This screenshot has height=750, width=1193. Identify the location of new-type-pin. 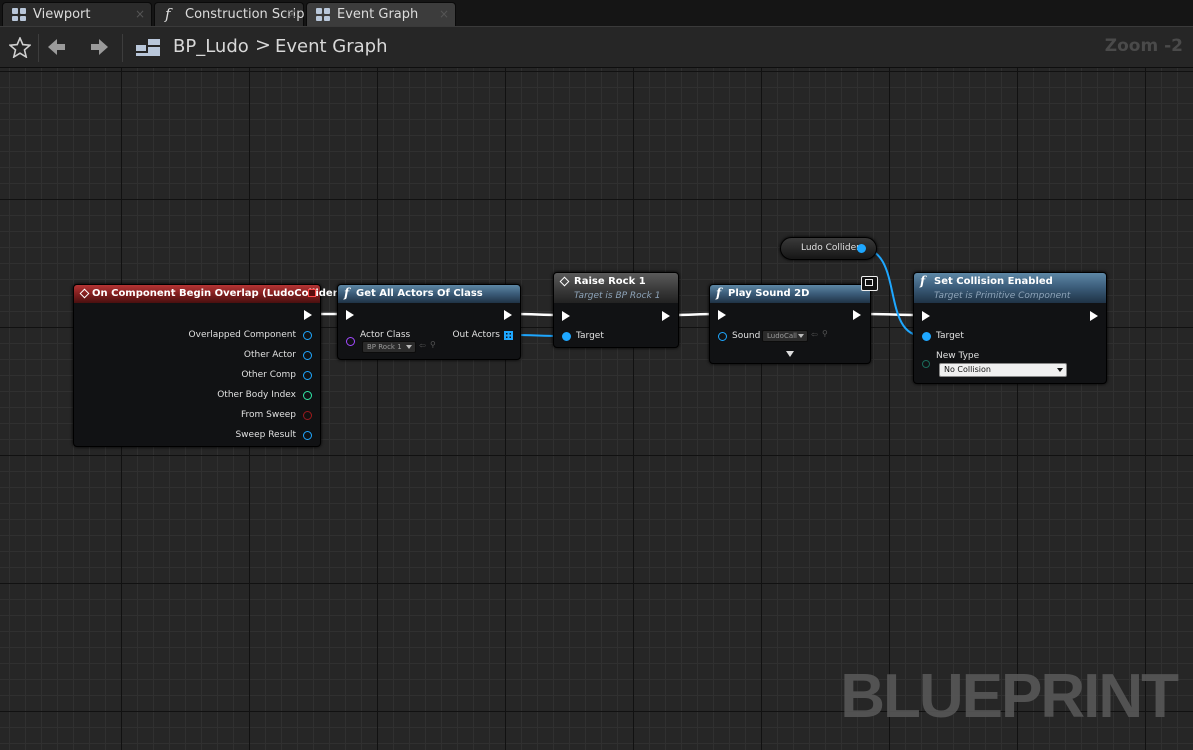
(926, 364).